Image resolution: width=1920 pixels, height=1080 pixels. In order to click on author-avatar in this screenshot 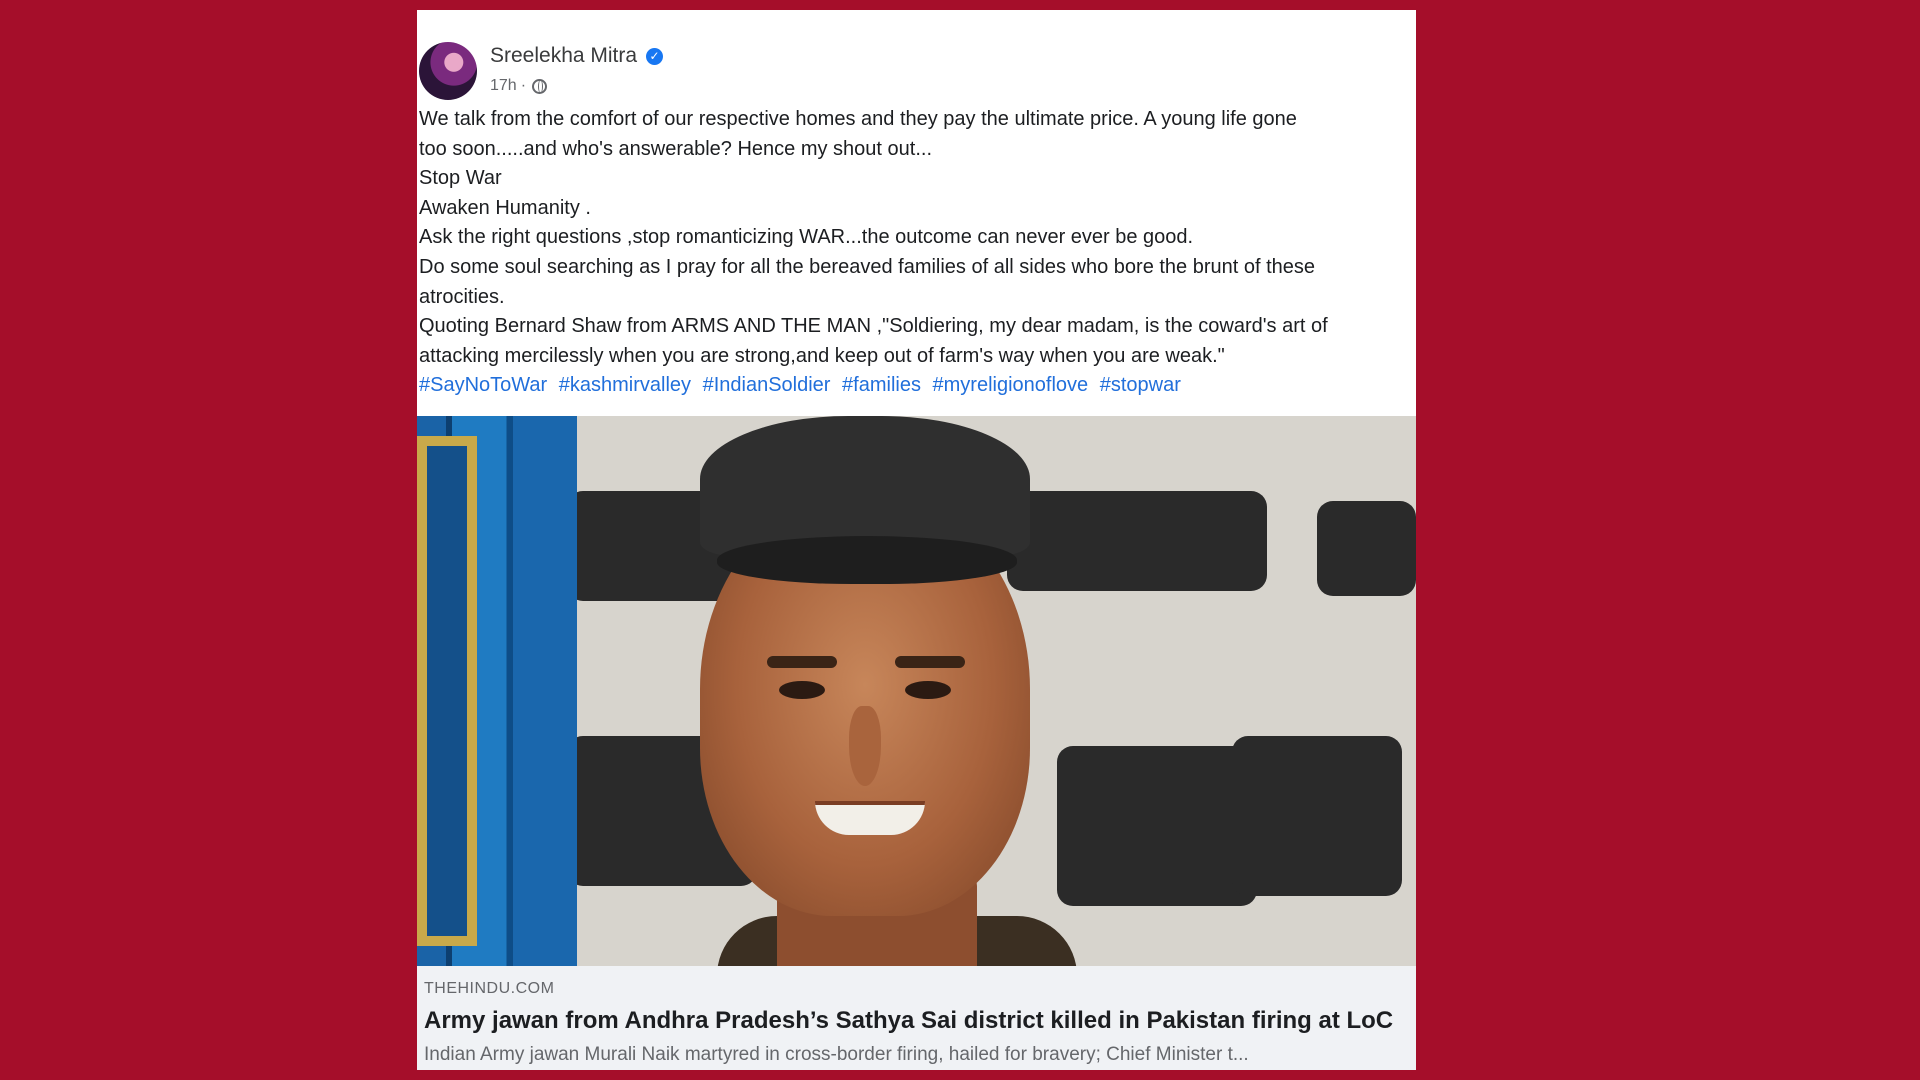, I will do `click(448, 71)`.